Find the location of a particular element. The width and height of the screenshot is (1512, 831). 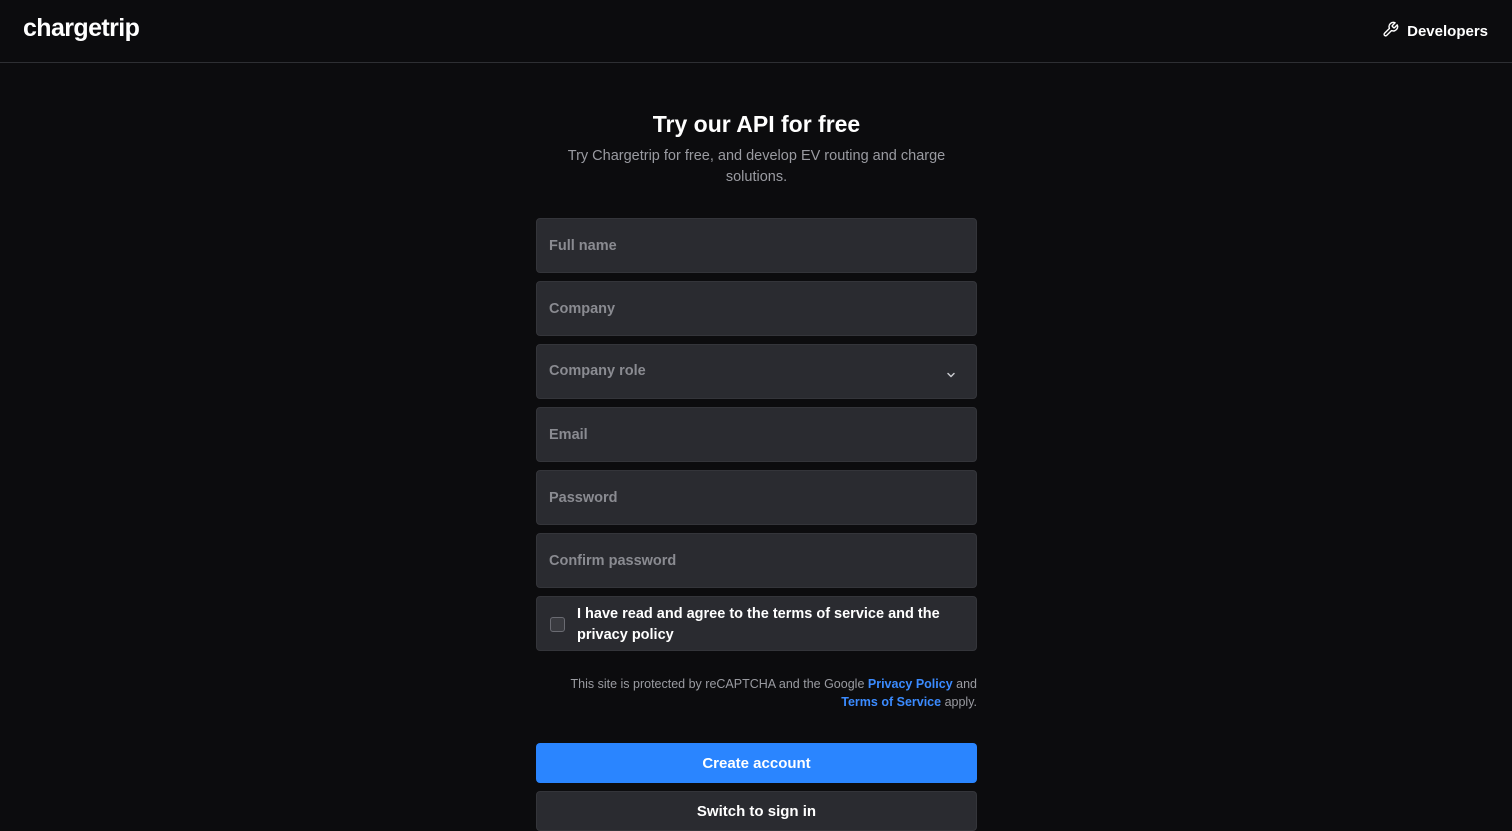

terms-of-service-link: Terms of Service is located at coordinates (891, 702).